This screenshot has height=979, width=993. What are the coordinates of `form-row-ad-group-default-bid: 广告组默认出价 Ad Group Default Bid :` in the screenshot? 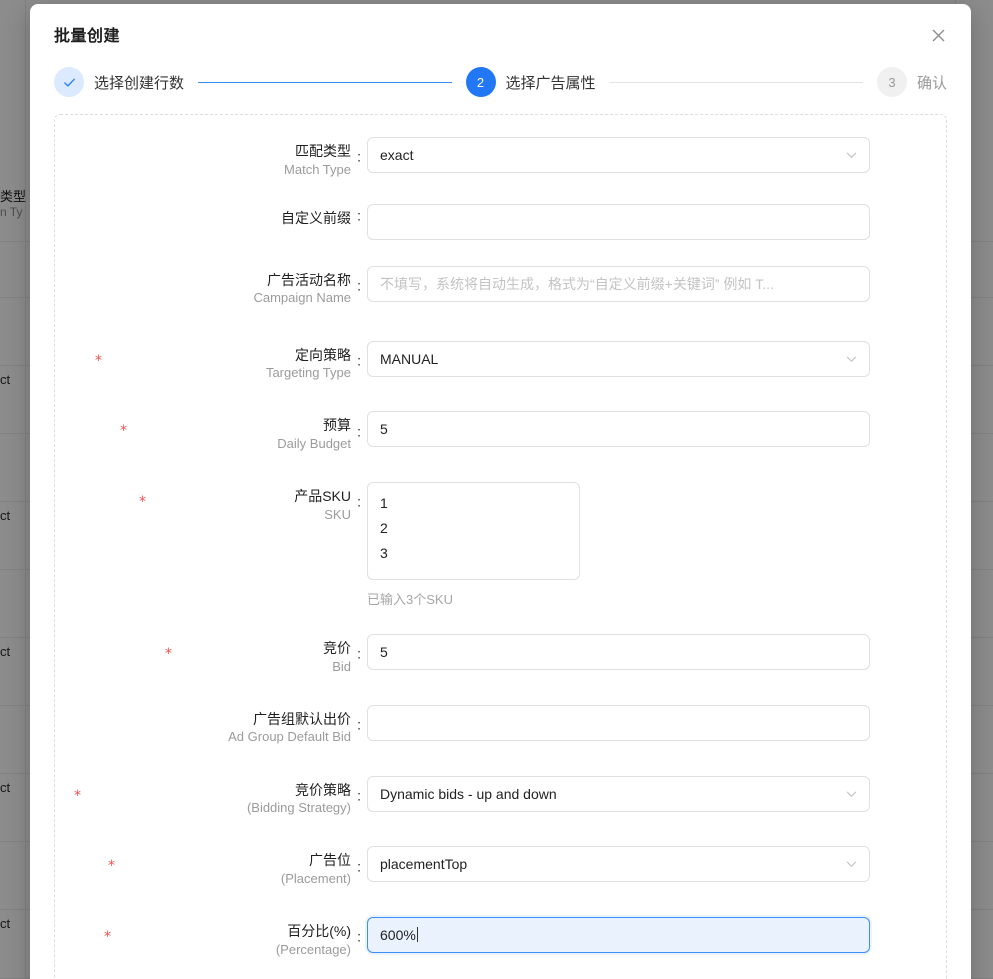 It's located at (500, 725).